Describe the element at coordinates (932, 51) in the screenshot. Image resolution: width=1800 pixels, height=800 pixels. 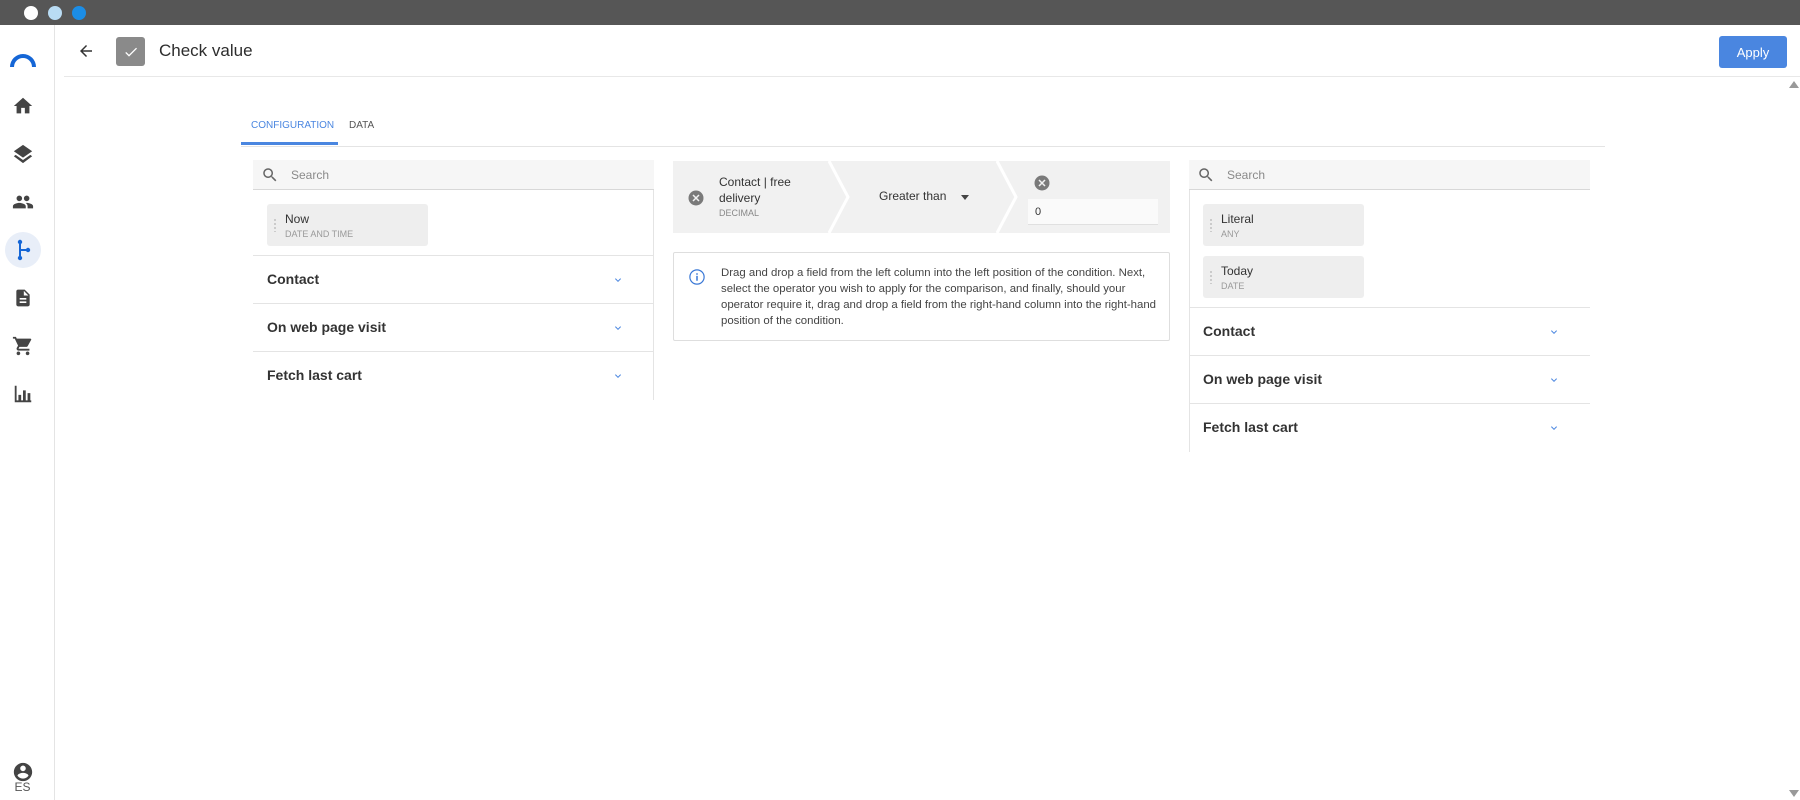
I see `page-header: Check value` at that location.